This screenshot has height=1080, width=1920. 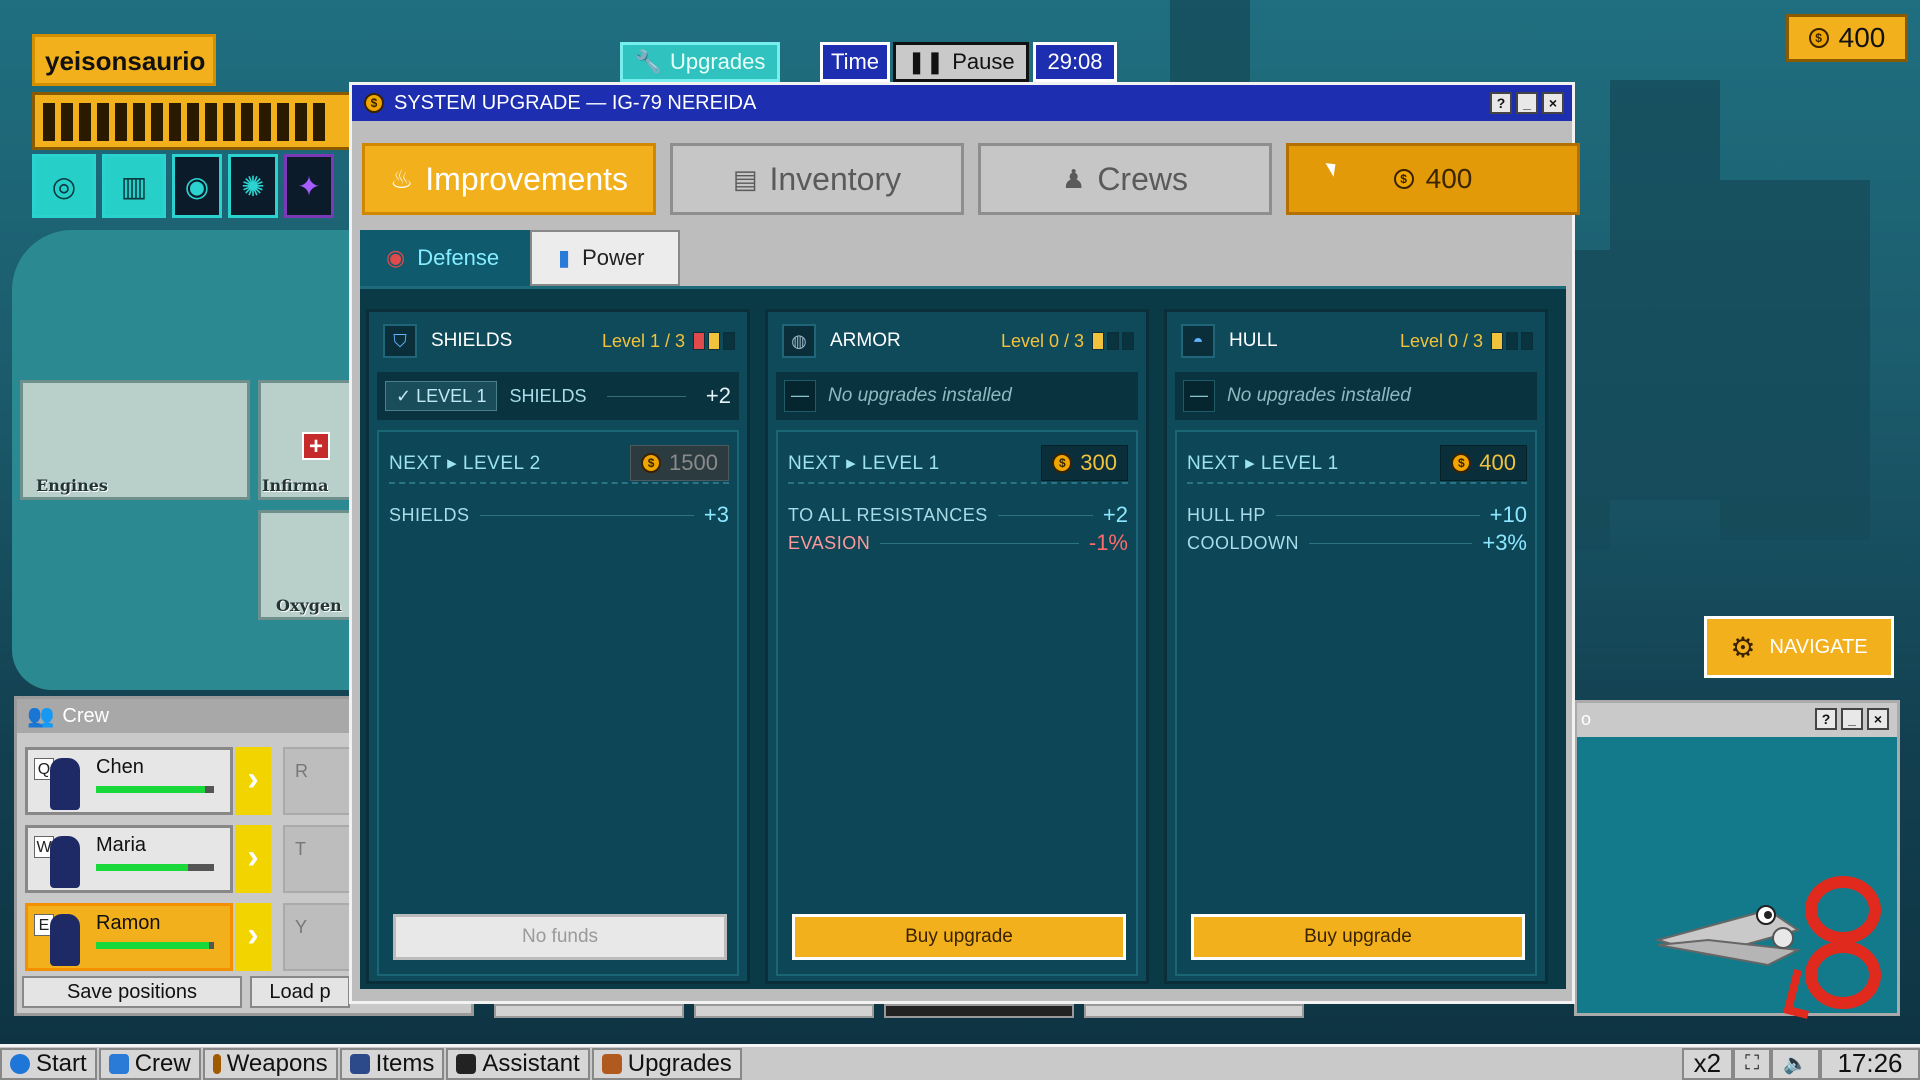 What do you see at coordinates (926, 61) in the screenshot?
I see `pause-icon: ❚❚` at bounding box center [926, 61].